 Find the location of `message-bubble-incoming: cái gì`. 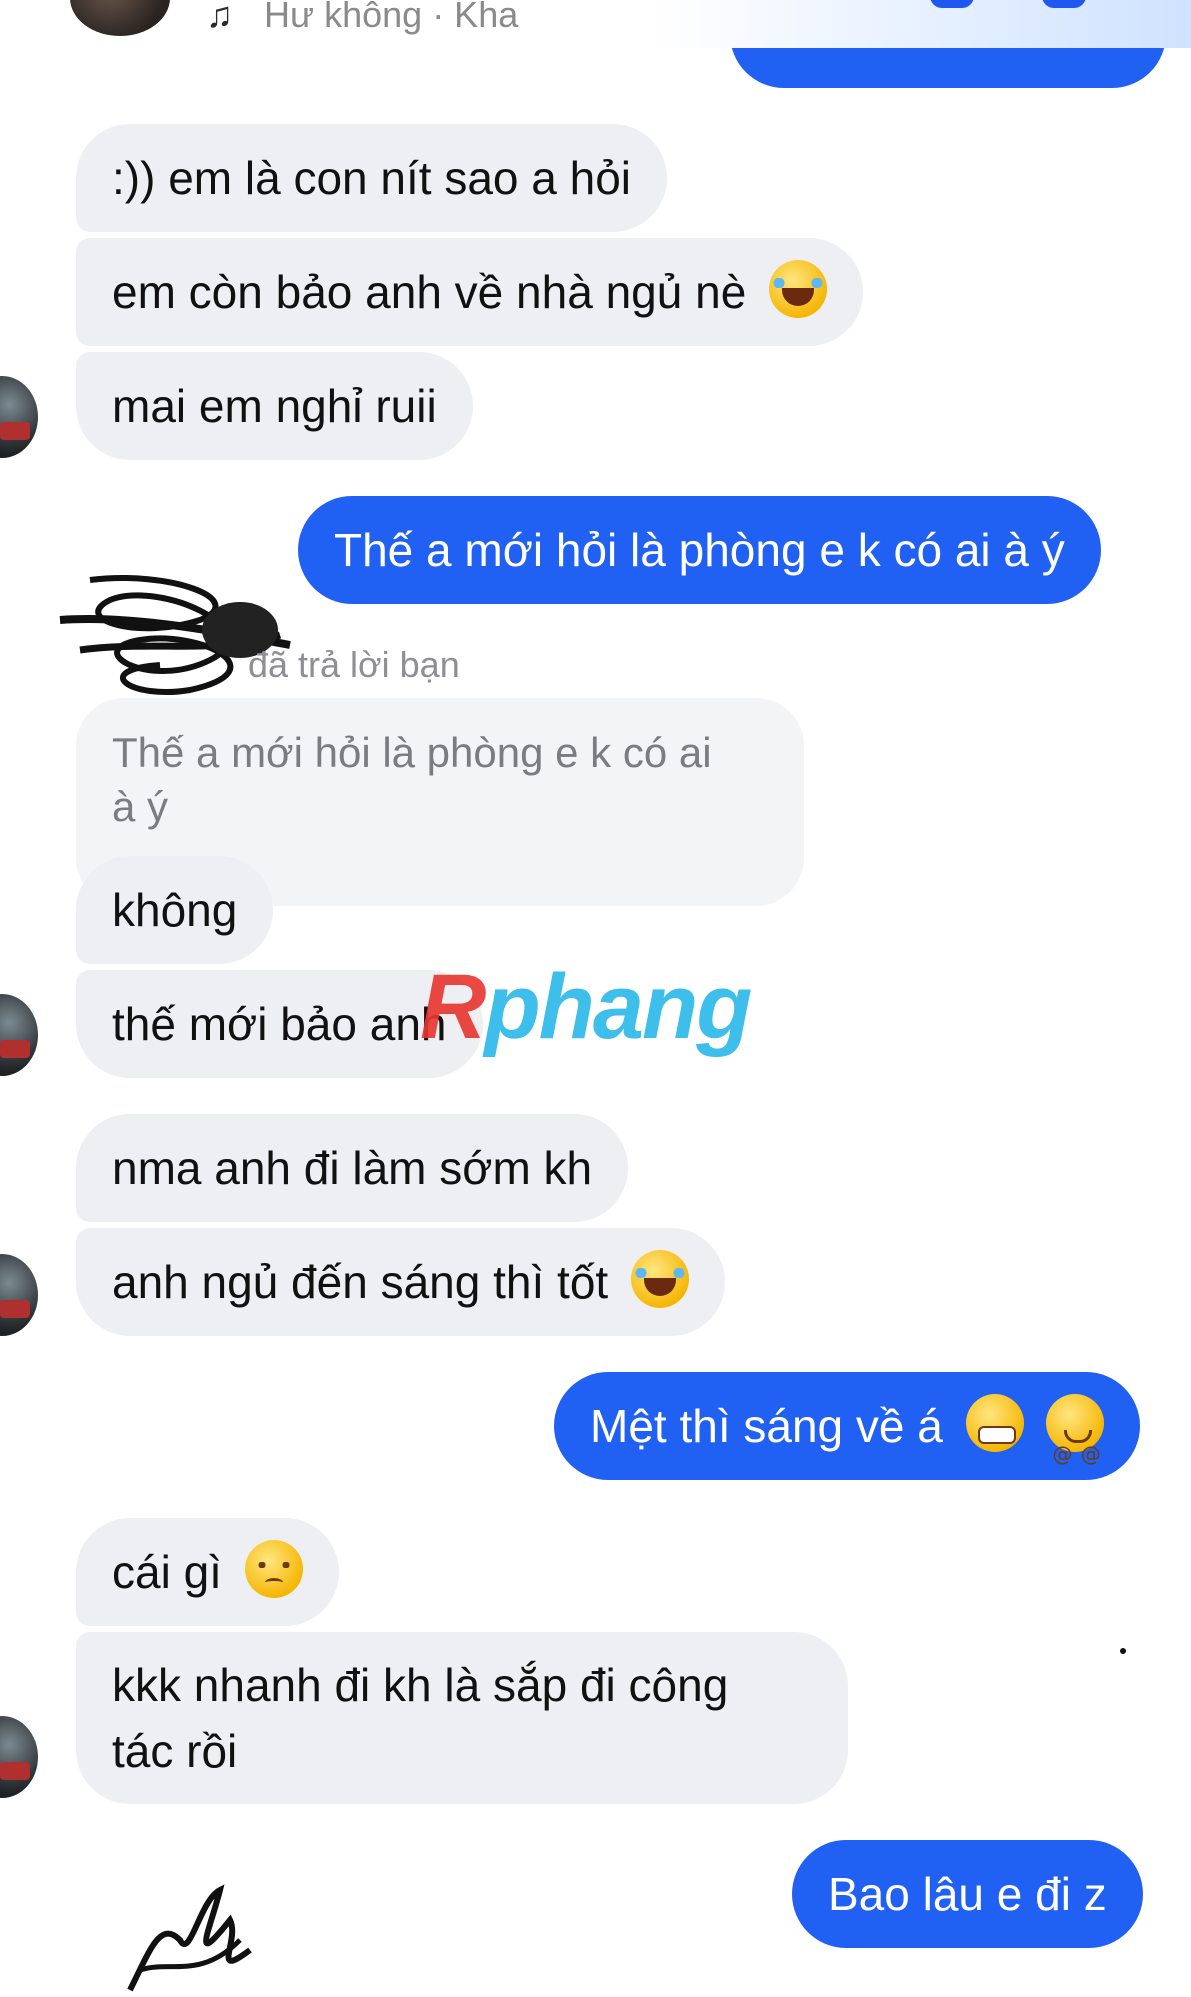

message-bubble-incoming: cái gì is located at coordinates (207, 1572).